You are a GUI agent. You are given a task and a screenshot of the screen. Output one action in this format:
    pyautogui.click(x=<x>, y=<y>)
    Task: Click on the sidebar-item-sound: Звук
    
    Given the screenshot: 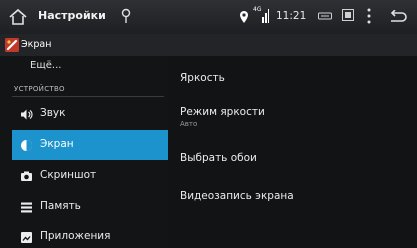 What is the action you would take?
    pyautogui.click(x=90, y=114)
    